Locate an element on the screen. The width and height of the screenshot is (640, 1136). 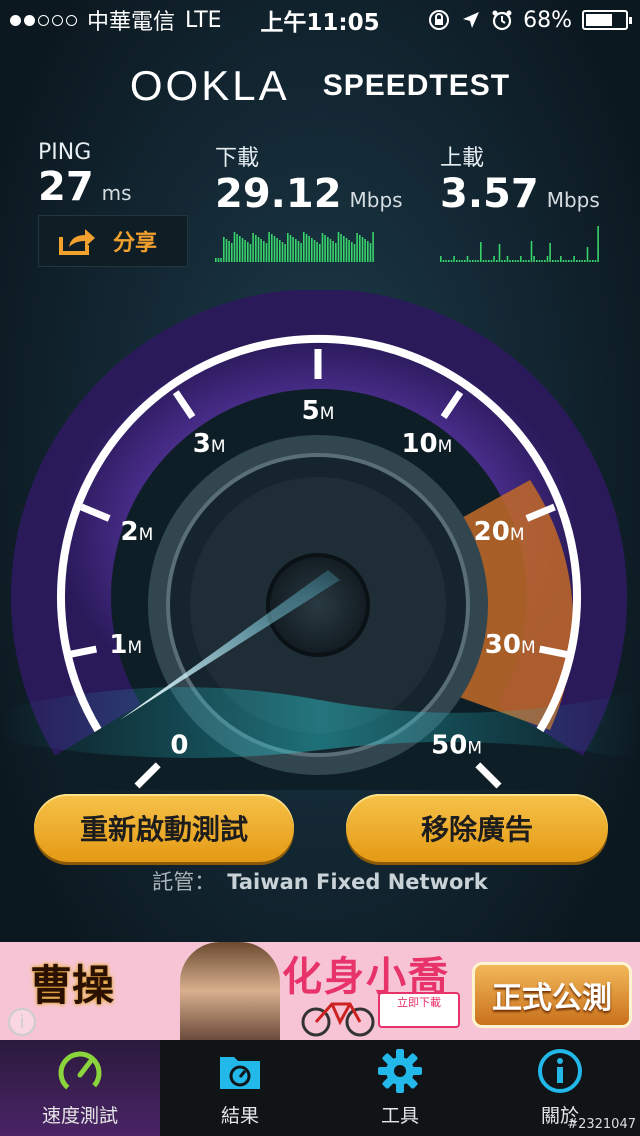
download-label: 下載 is located at coordinates (237, 158).